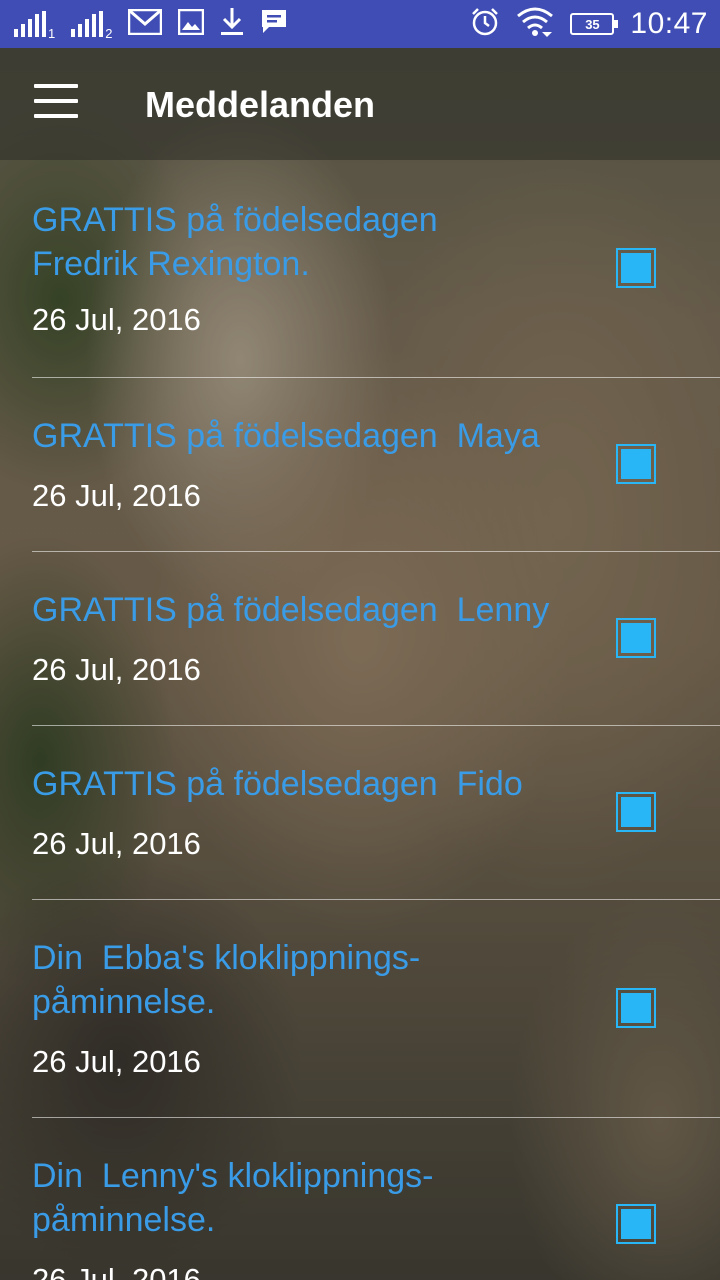 The height and width of the screenshot is (1280, 720). Describe the element at coordinates (191, 24) in the screenshot. I see `image-icon` at that location.